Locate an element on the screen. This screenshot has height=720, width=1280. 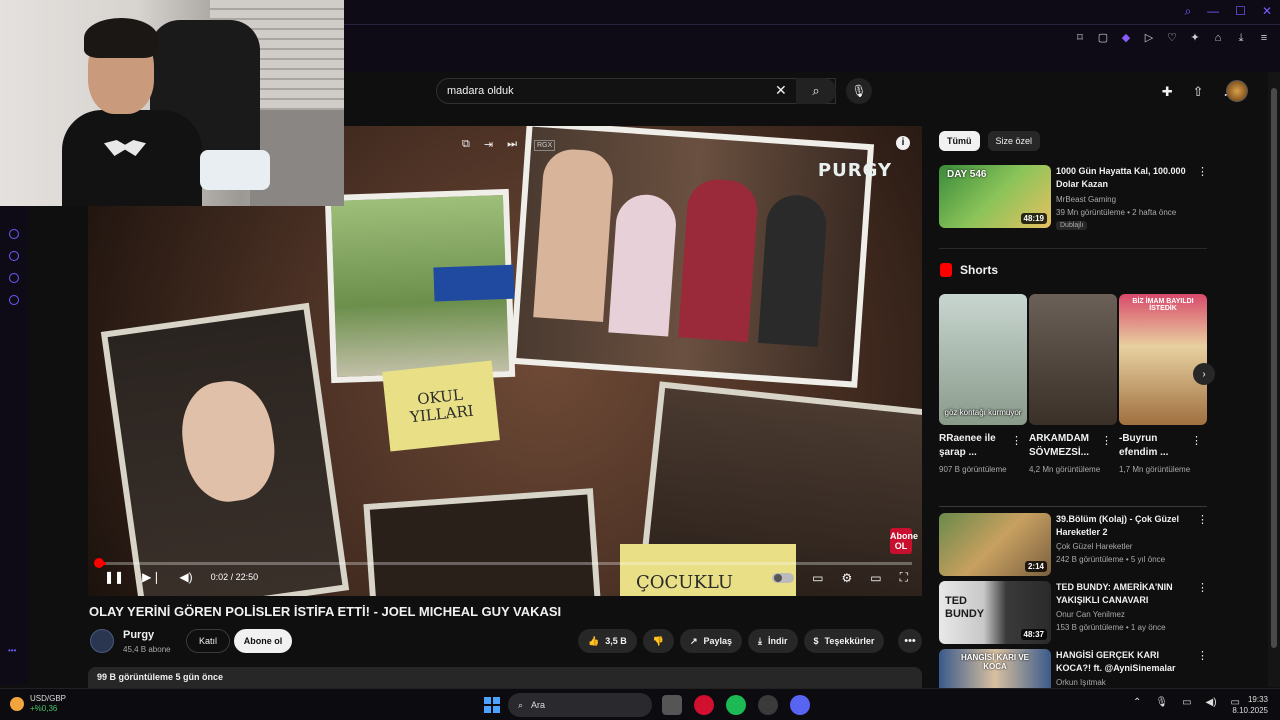
subscribe-badge: Abone OL is located at coordinates (904, 541).